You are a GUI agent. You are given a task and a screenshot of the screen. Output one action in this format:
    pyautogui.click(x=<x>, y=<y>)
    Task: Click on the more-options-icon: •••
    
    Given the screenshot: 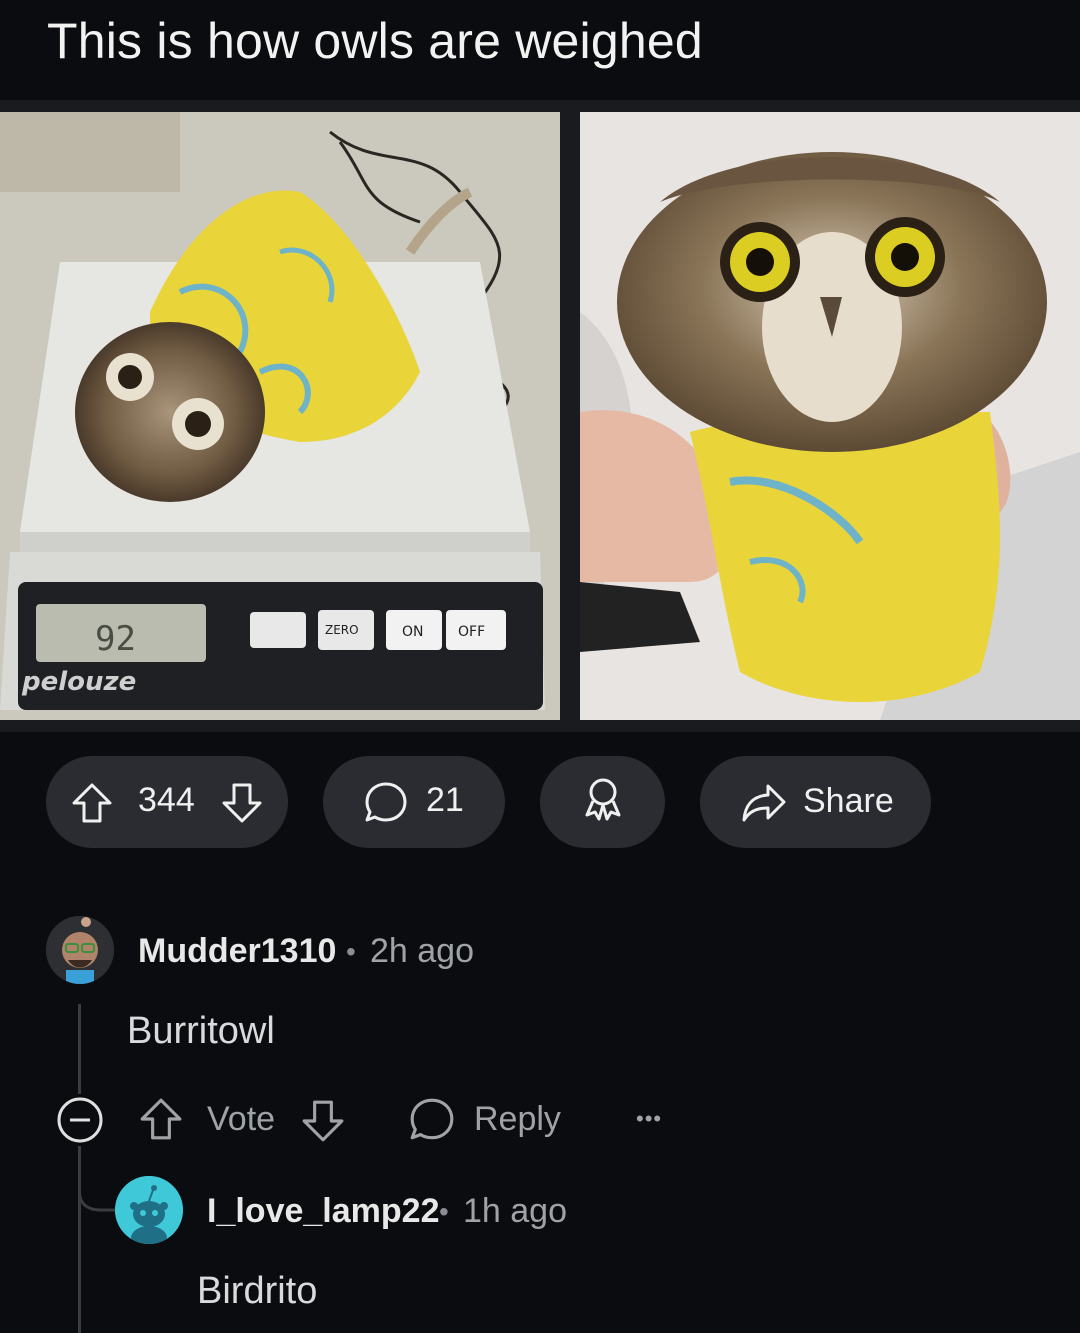 What is the action you would take?
    pyautogui.click(x=649, y=1118)
    